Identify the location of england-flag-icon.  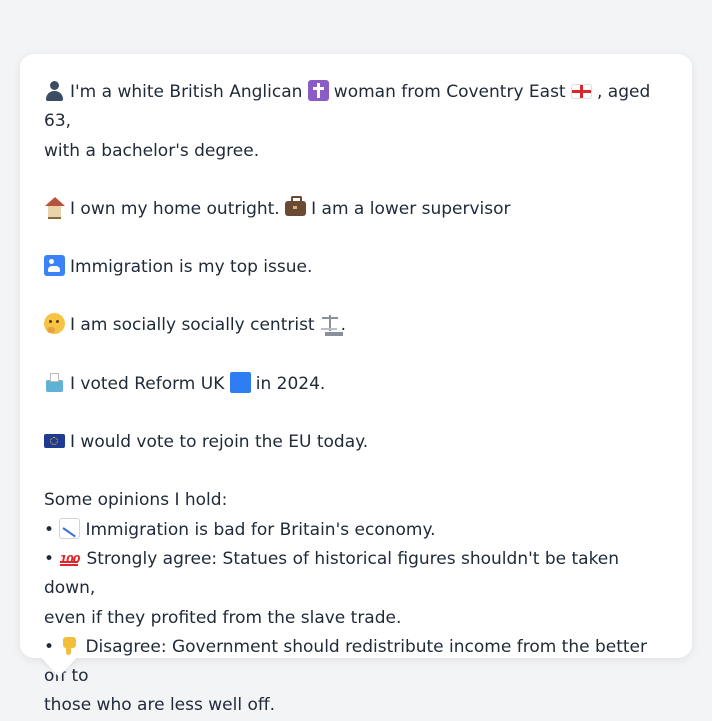
(581, 91).